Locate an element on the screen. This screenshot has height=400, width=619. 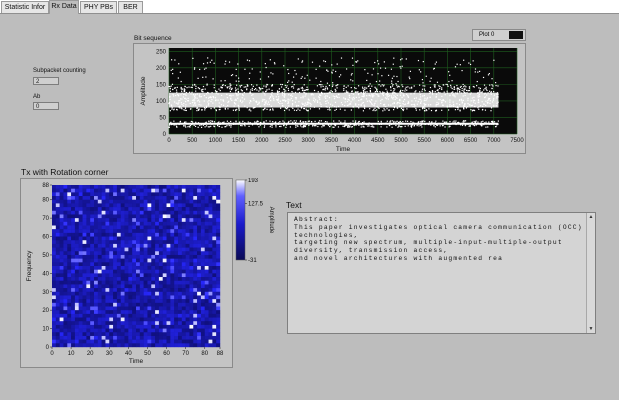
plot-legend: Plot 0 is located at coordinates (499, 35).